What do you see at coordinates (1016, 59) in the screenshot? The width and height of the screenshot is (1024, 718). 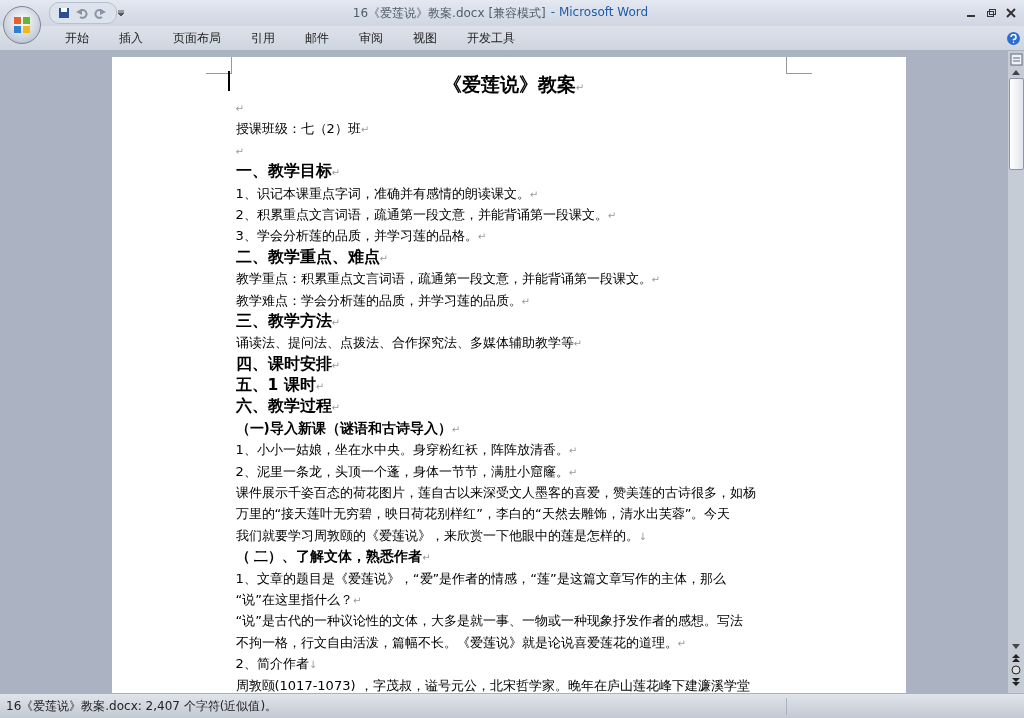 I see `split-view-icon` at bounding box center [1016, 59].